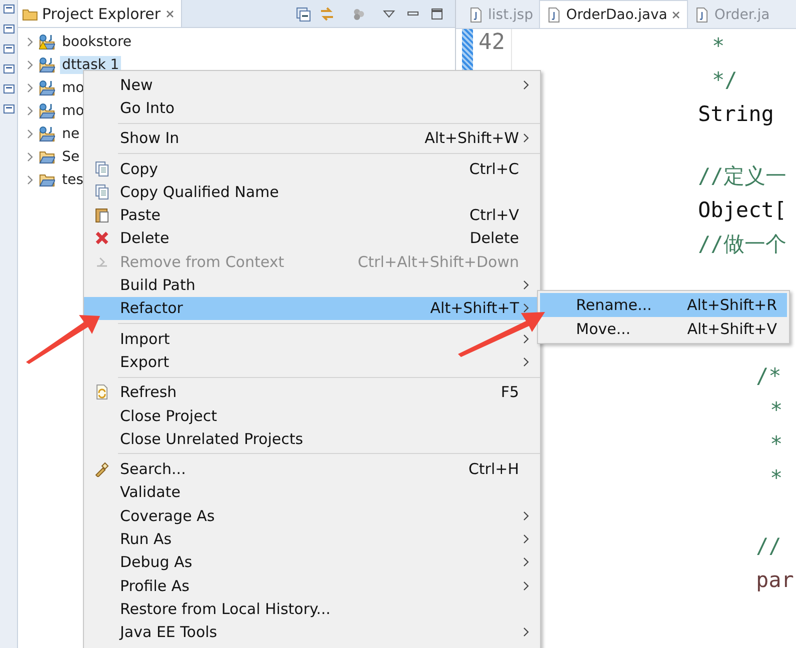 This screenshot has width=796, height=648. Describe the element at coordinates (724, 80) in the screenshot. I see `code-line: */` at that location.